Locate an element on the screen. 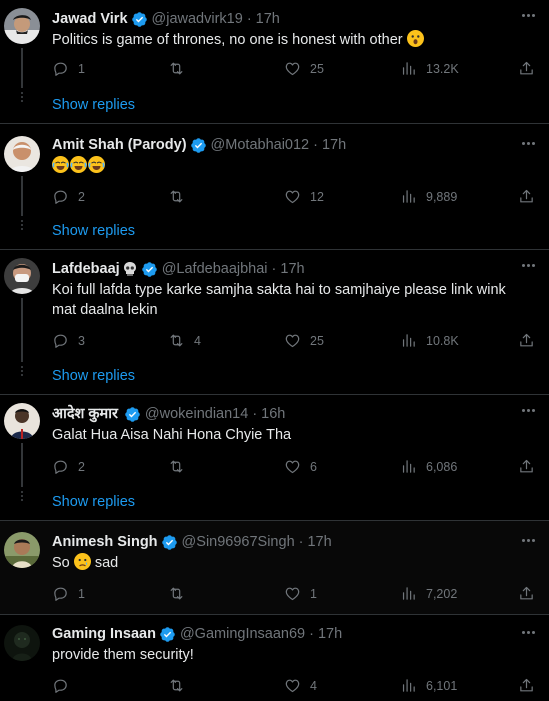  joy-emoji is located at coordinates (96, 164).